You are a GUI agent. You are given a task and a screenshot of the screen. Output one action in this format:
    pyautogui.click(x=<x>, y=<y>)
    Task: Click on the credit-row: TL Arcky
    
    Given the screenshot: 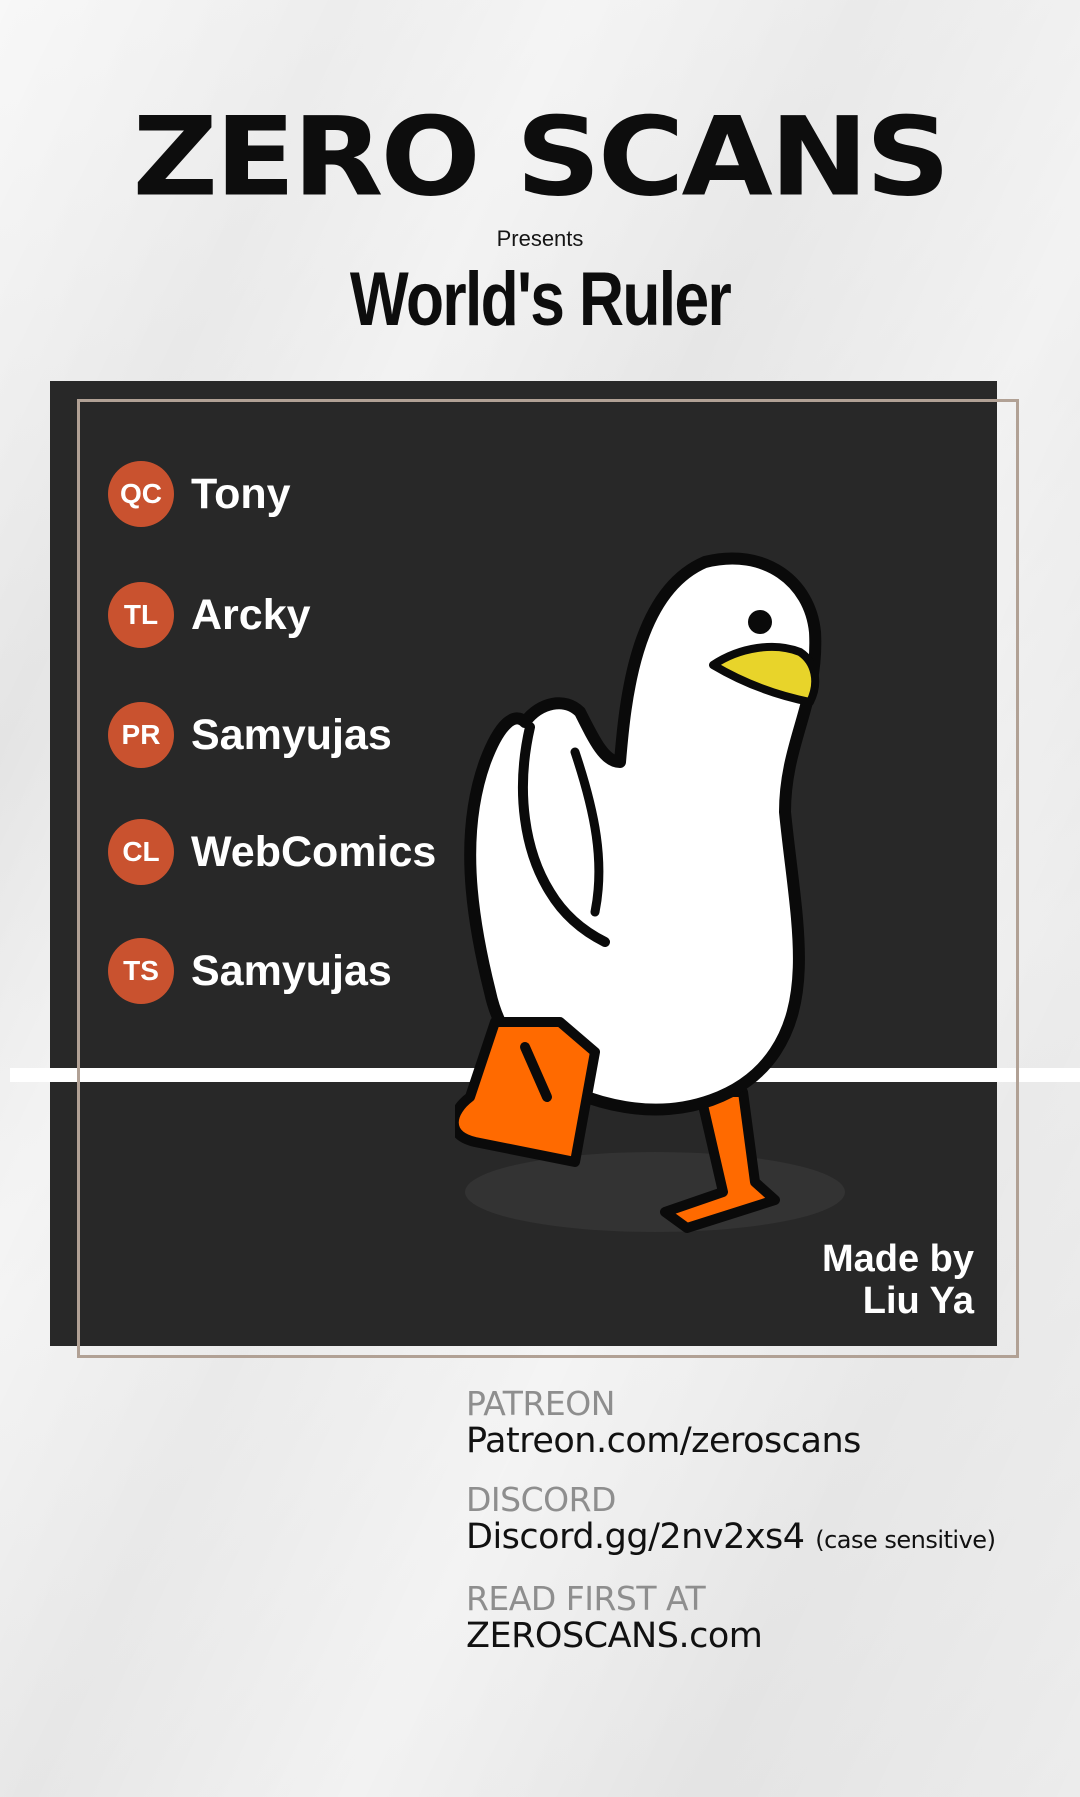 What is the action you would take?
    pyautogui.click(x=209, y=615)
    